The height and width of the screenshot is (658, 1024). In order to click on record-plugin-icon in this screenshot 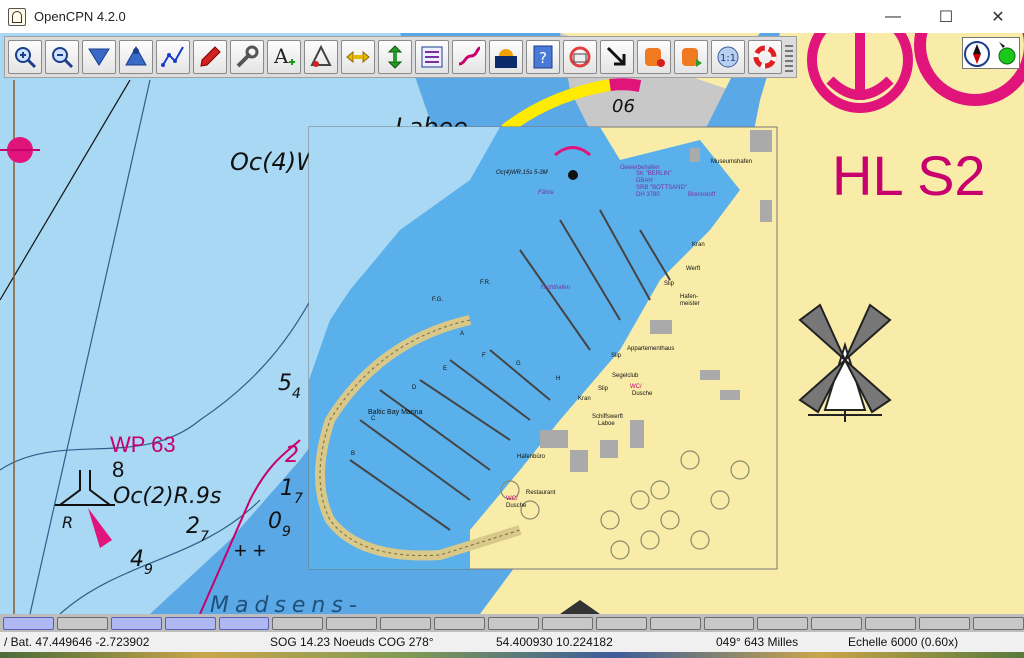, I will do `click(655, 57)`.